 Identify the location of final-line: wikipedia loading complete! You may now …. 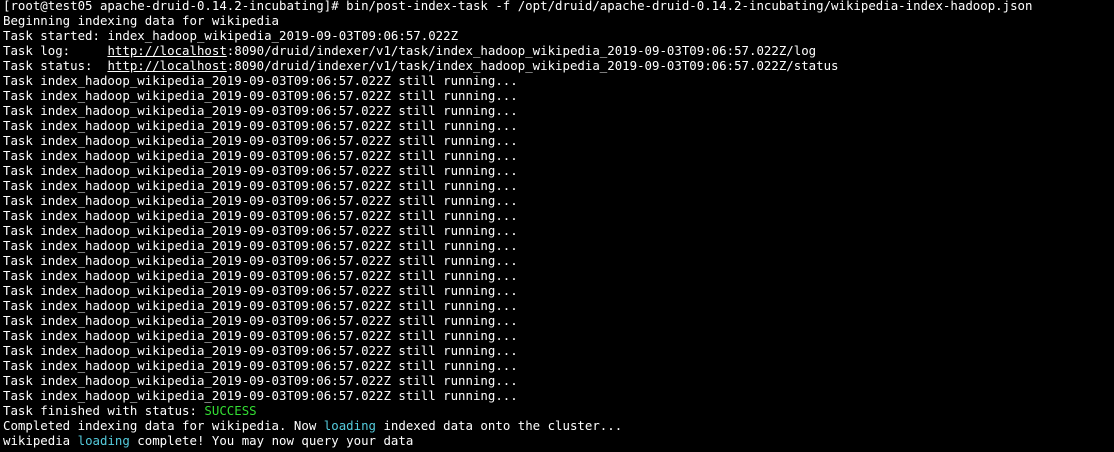
(558, 440).